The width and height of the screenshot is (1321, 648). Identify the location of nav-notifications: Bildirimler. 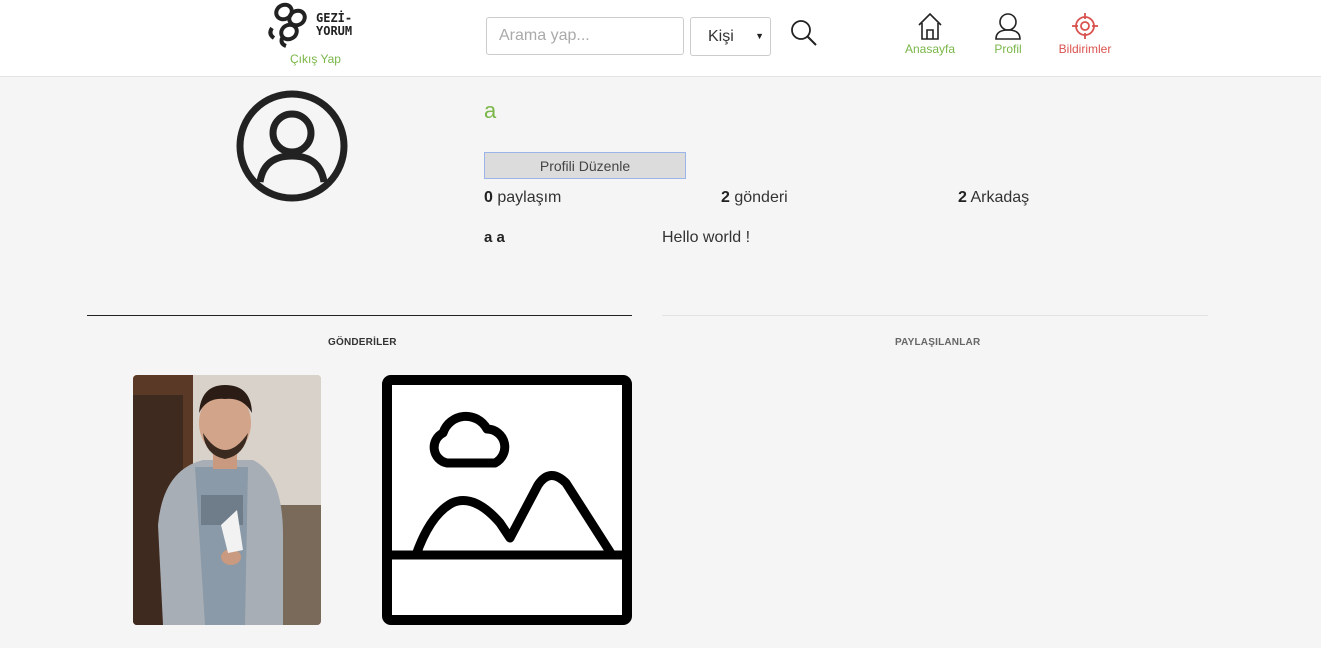
(1085, 34).